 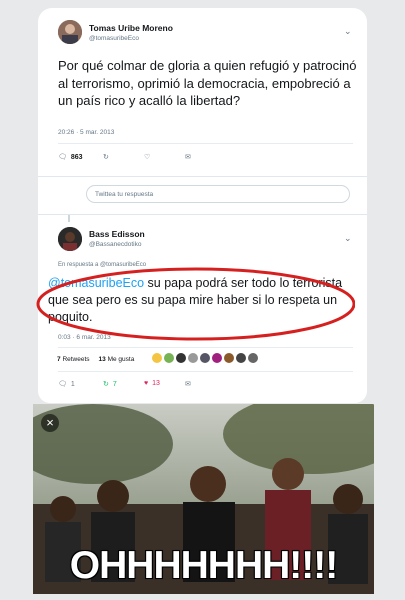 I want to click on reply-input: Twittea tu respuesta, so click(x=218, y=194).